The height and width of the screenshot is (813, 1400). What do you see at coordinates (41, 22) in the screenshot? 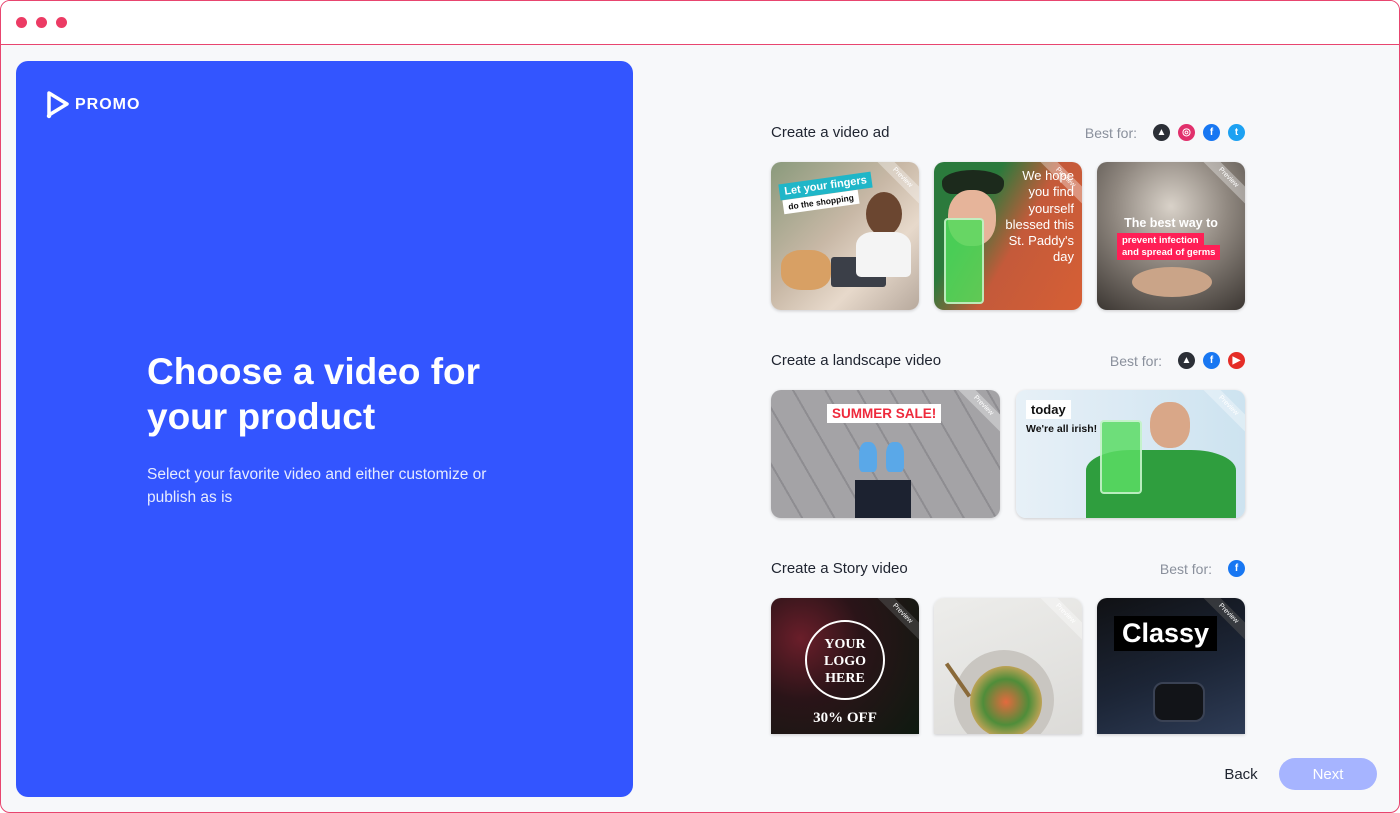
I see `minimize-window-dot` at bounding box center [41, 22].